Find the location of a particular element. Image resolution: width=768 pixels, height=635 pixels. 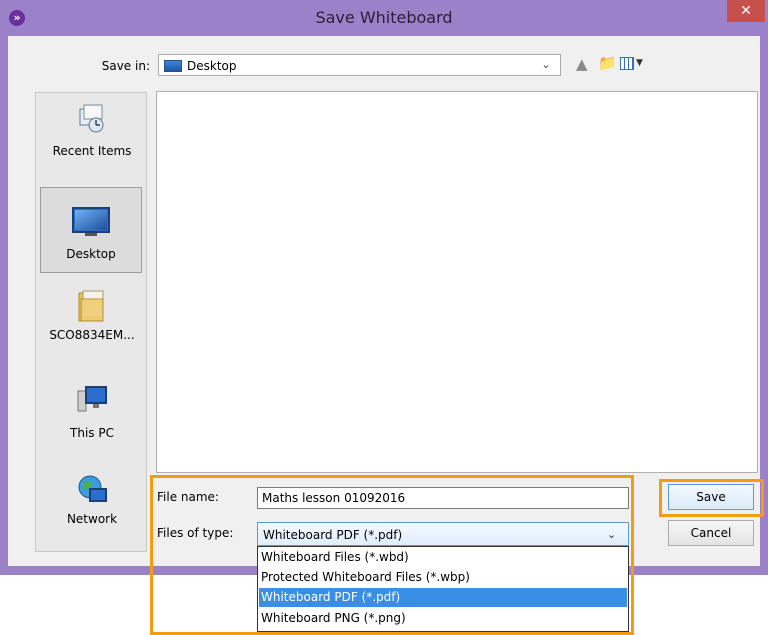

place-label: Desktop is located at coordinates (91, 254).